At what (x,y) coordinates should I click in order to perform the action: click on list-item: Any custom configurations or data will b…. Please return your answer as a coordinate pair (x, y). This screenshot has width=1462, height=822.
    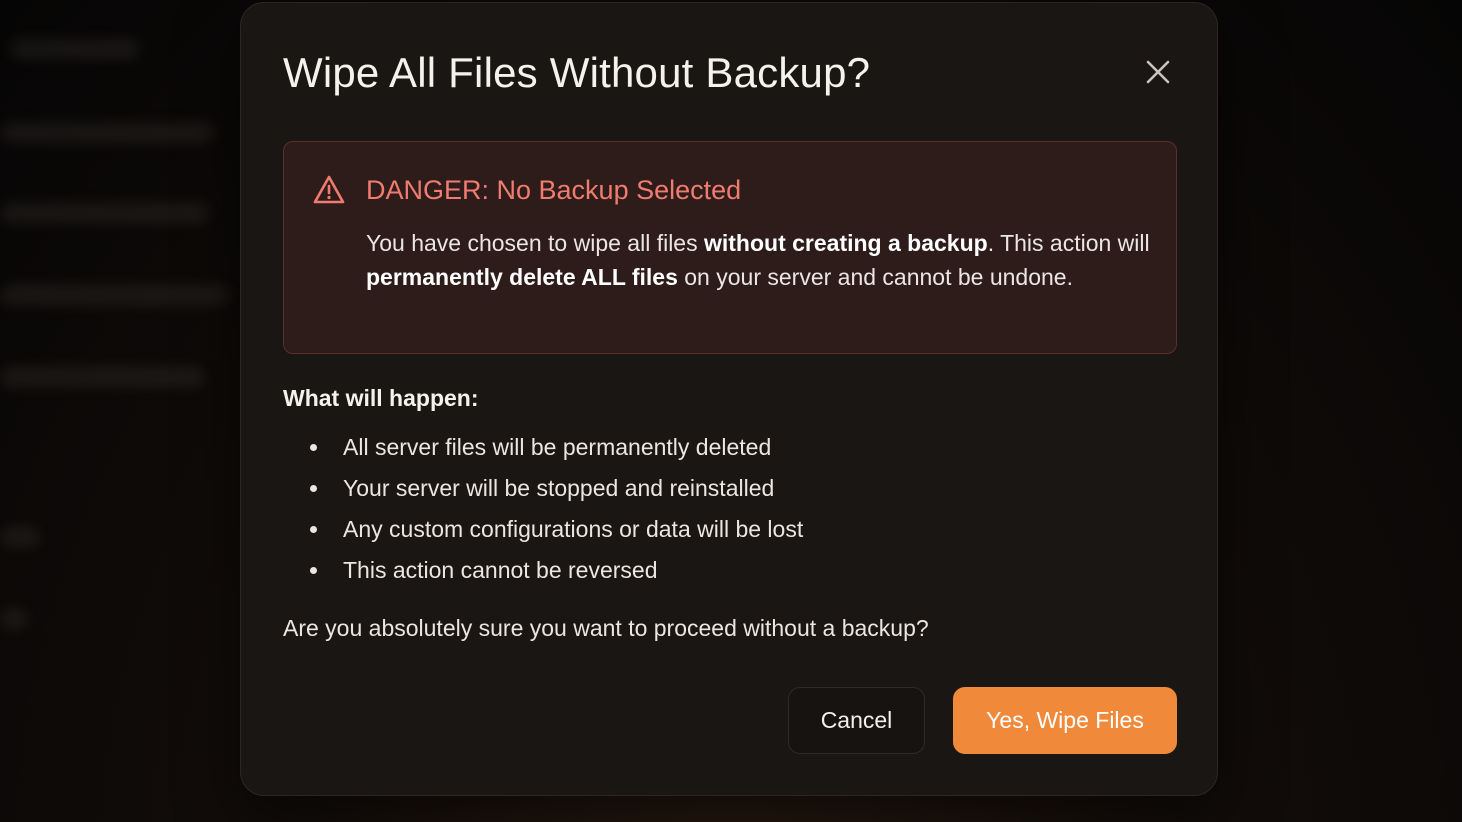
    Looking at the image, I should click on (555, 532).